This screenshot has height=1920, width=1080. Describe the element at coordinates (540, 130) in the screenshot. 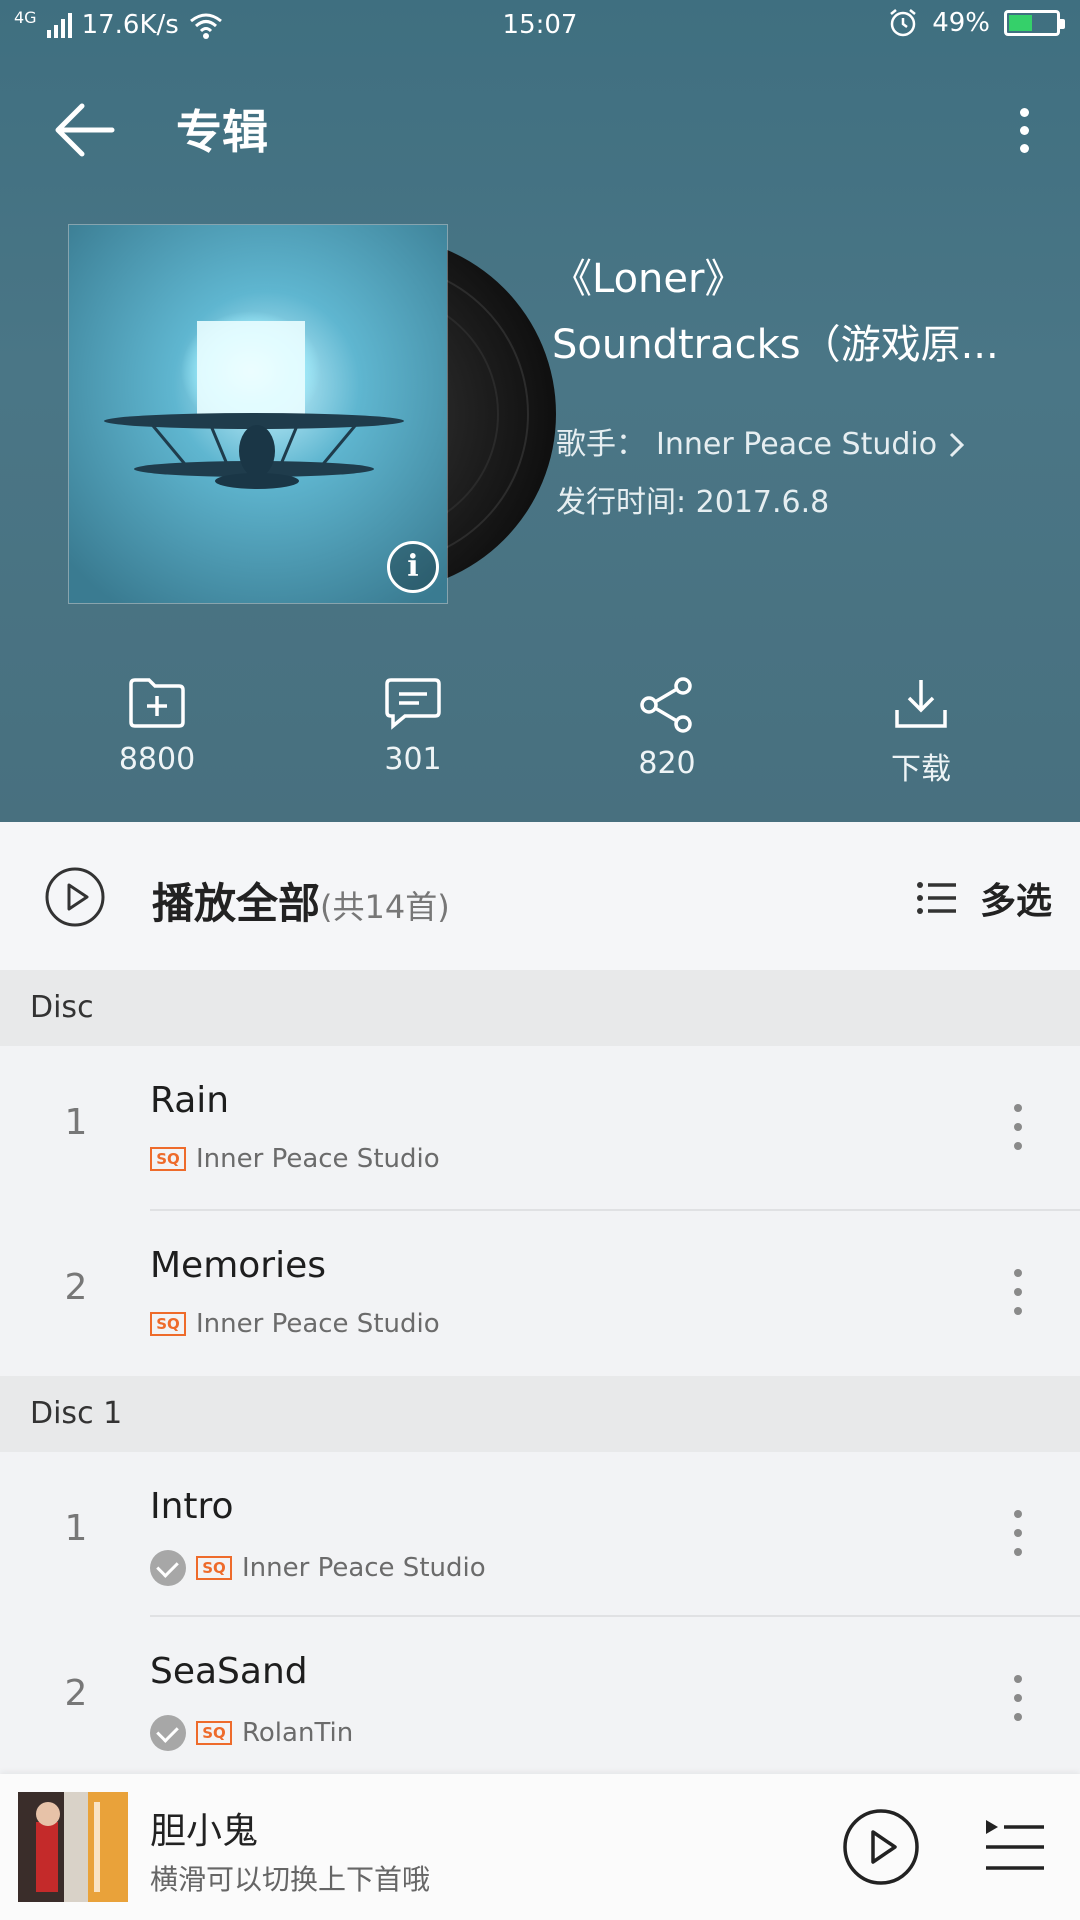

I see `top-bar: 专辑` at that location.